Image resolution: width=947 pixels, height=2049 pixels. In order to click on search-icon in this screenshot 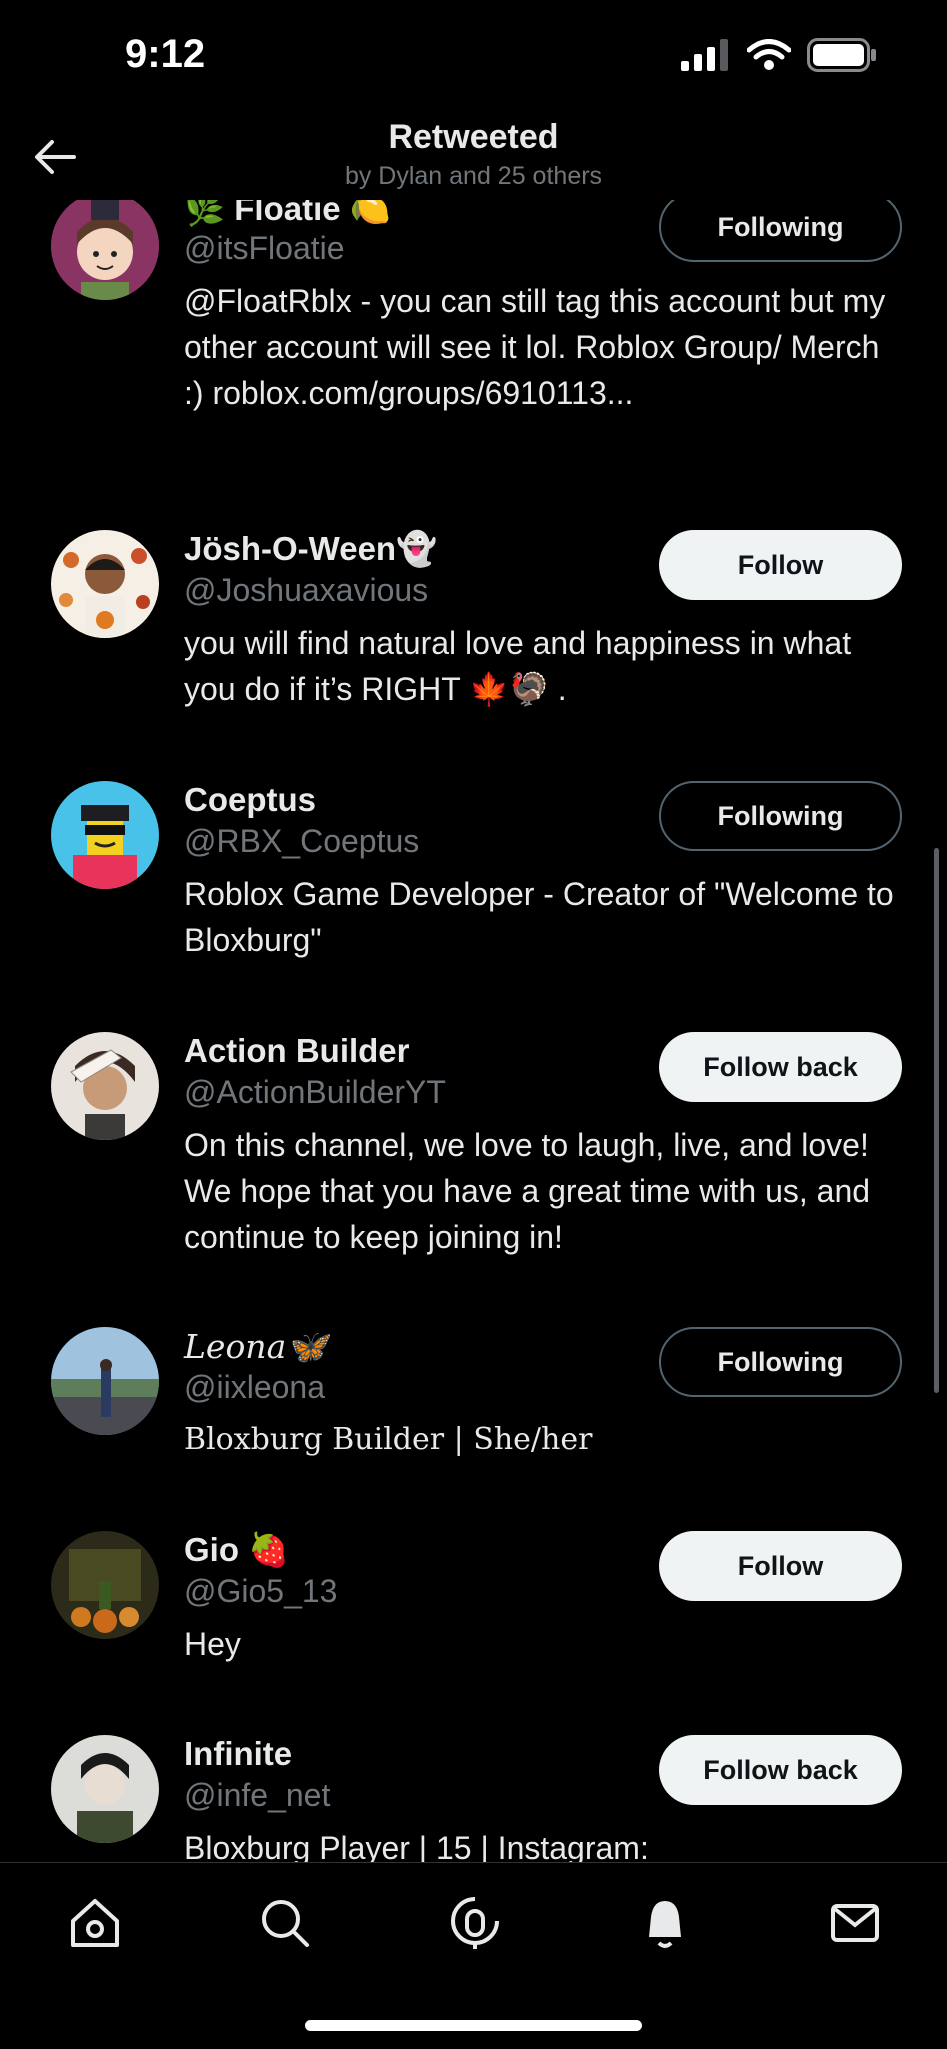, I will do `click(285, 1923)`.